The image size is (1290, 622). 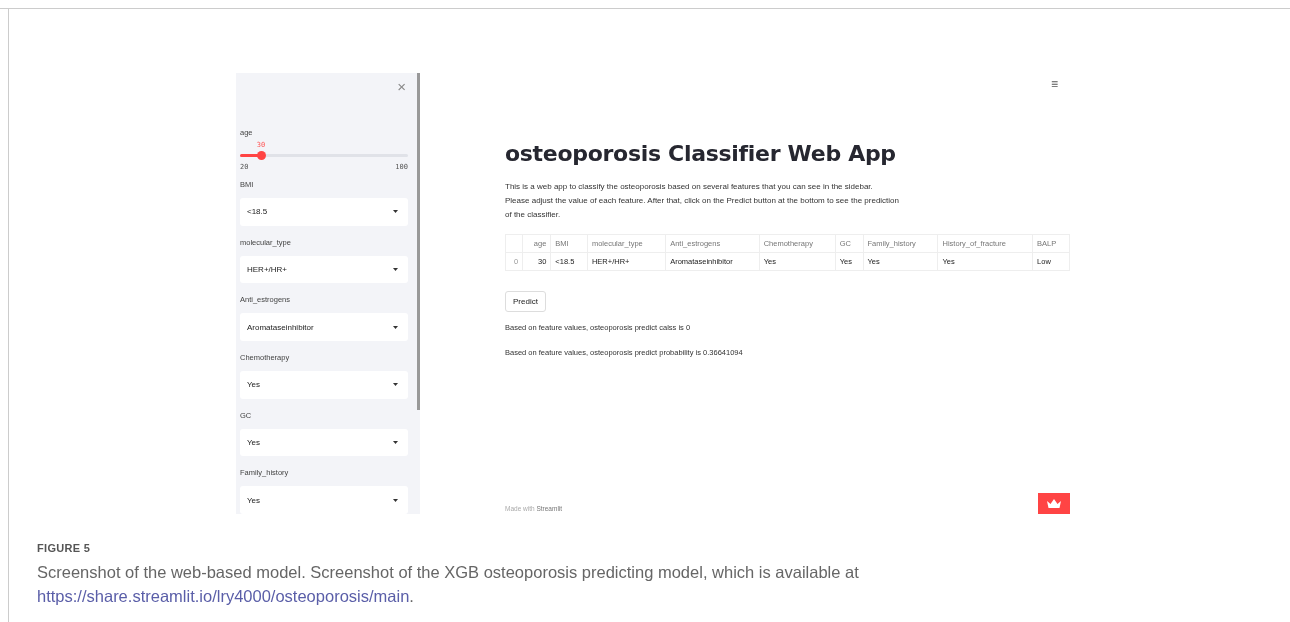 What do you see at coordinates (418, 241) in the screenshot?
I see `scrollbar` at bounding box center [418, 241].